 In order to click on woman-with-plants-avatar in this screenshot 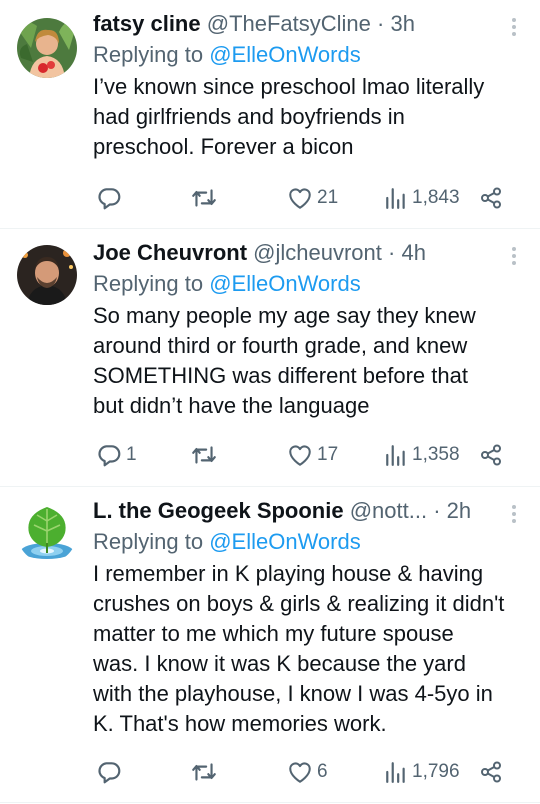, I will do `click(47, 48)`.